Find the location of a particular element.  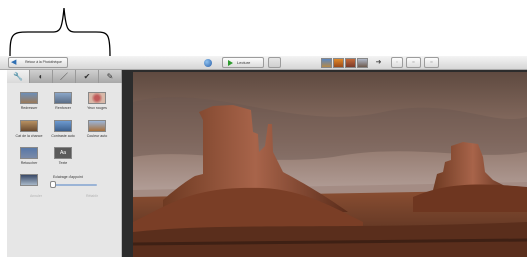

edit-tabs: 🔧 ◐ ／ ✔ ✎ is located at coordinates (64, 76).